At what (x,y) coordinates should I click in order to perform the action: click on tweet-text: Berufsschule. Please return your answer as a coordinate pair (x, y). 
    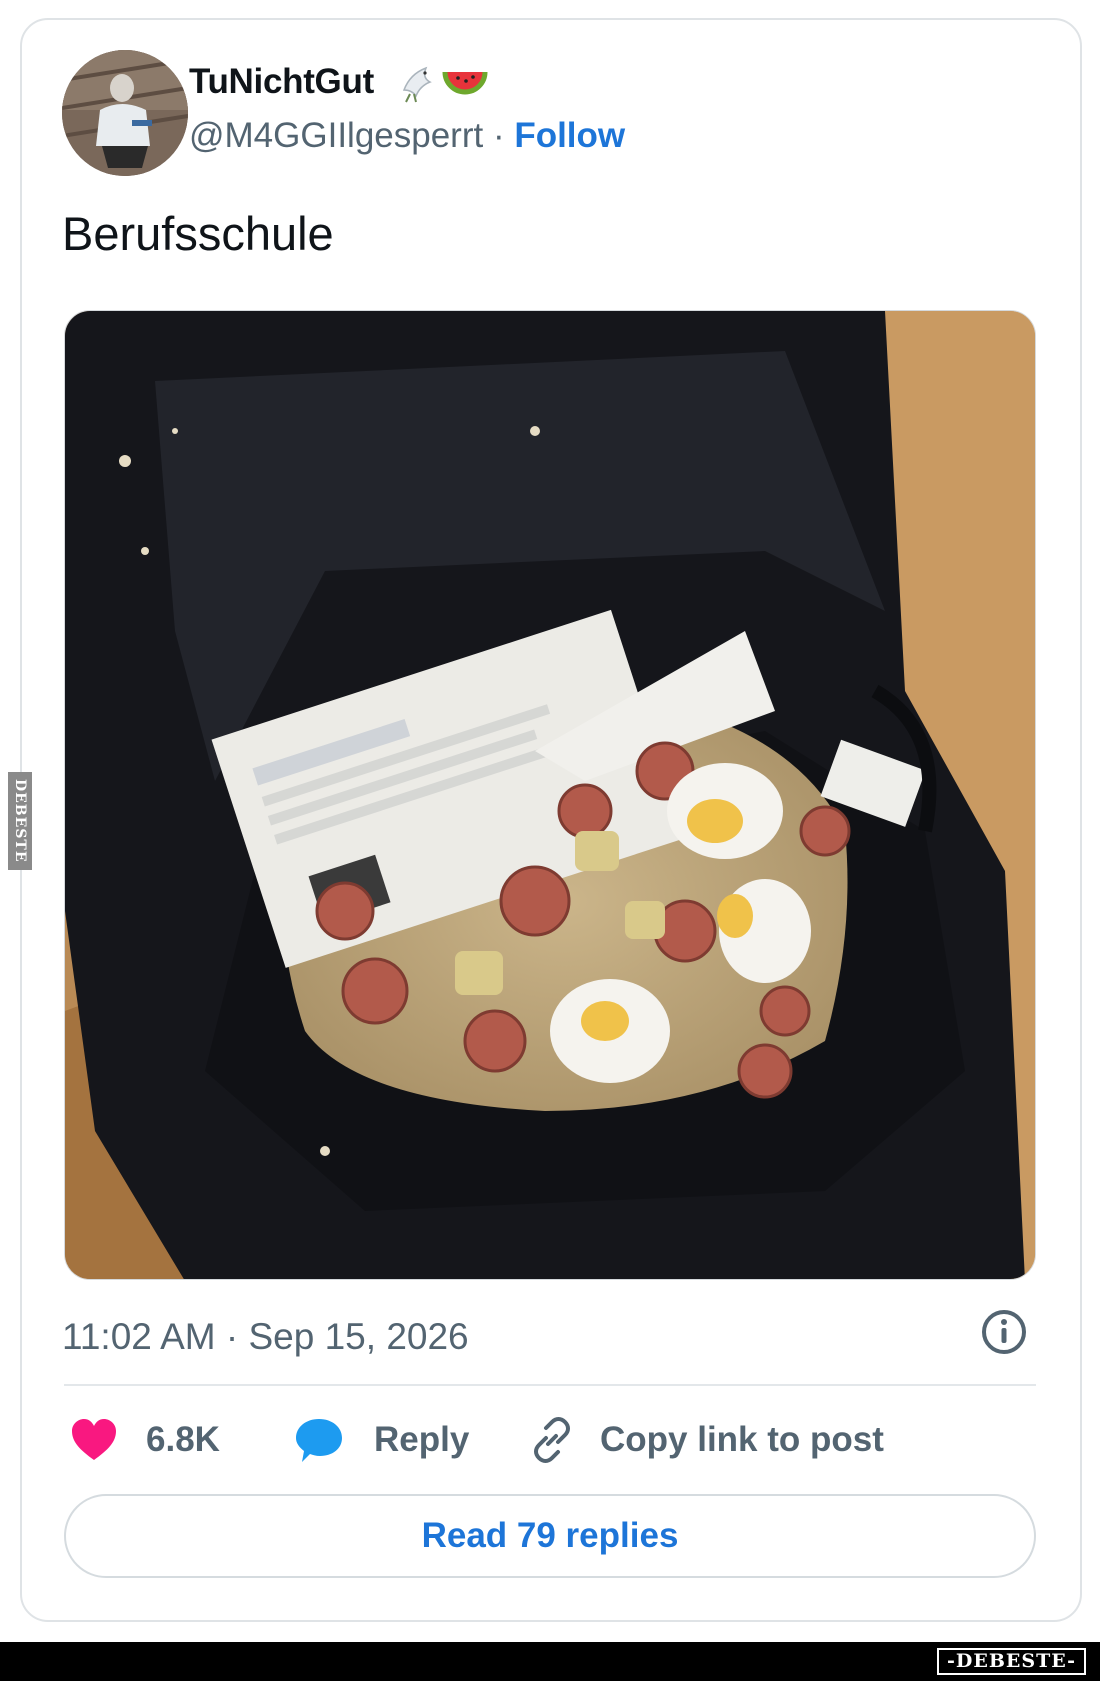
    Looking at the image, I should click on (198, 233).